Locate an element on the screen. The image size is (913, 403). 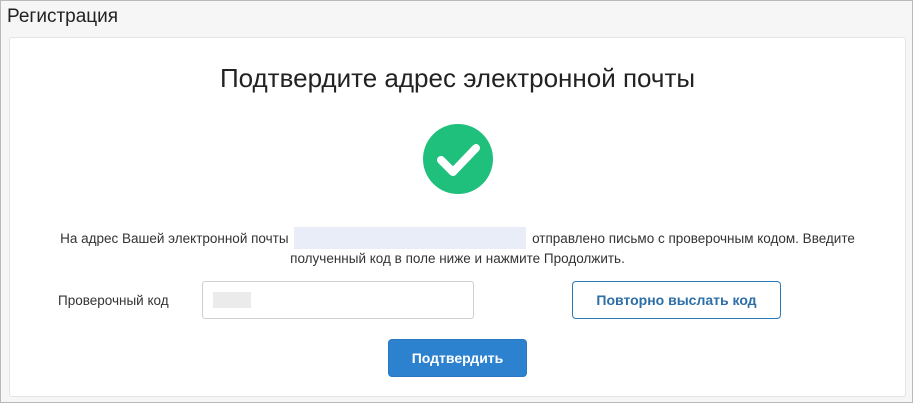
window-title: Регистрация is located at coordinates (63, 16).